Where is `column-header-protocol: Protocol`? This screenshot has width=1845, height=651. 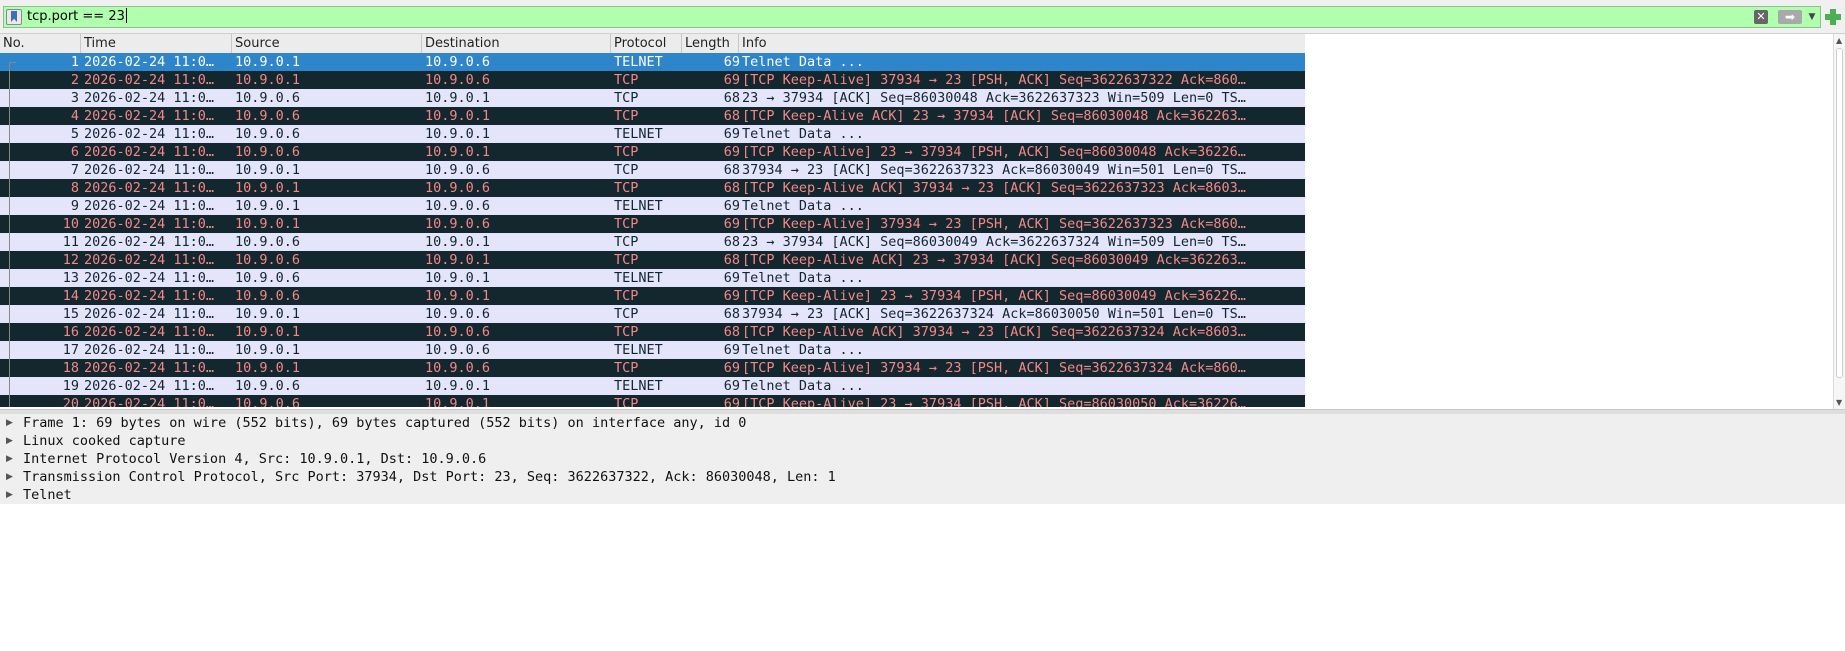
column-header-protocol: Protocol is located at coordinates (646, 43).